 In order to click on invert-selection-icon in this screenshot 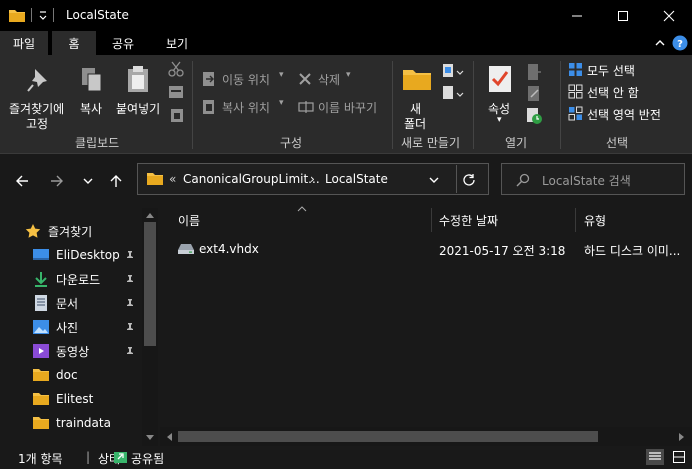, I will do `click(575, 113)`.